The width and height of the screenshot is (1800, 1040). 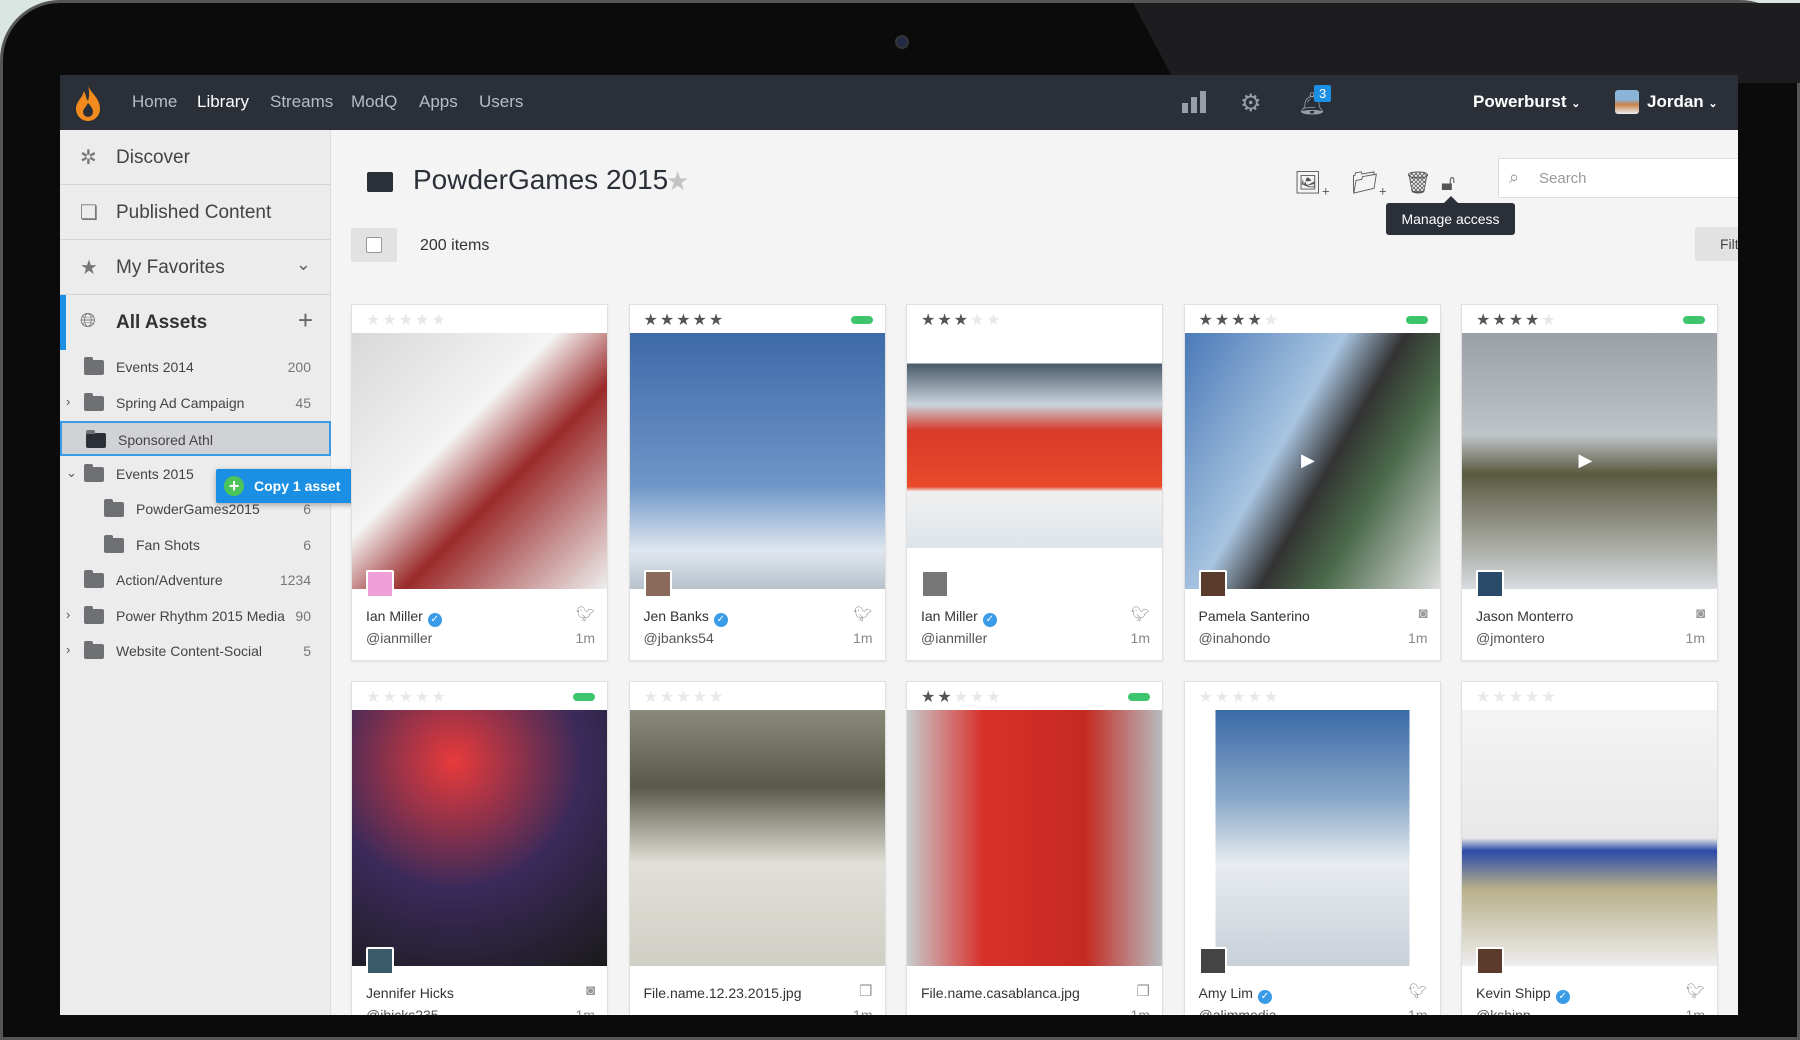 What do you see at coordinates (154, 102) in the screenshot?
I see `nav-home: Home` at bounding box center [154, 102].